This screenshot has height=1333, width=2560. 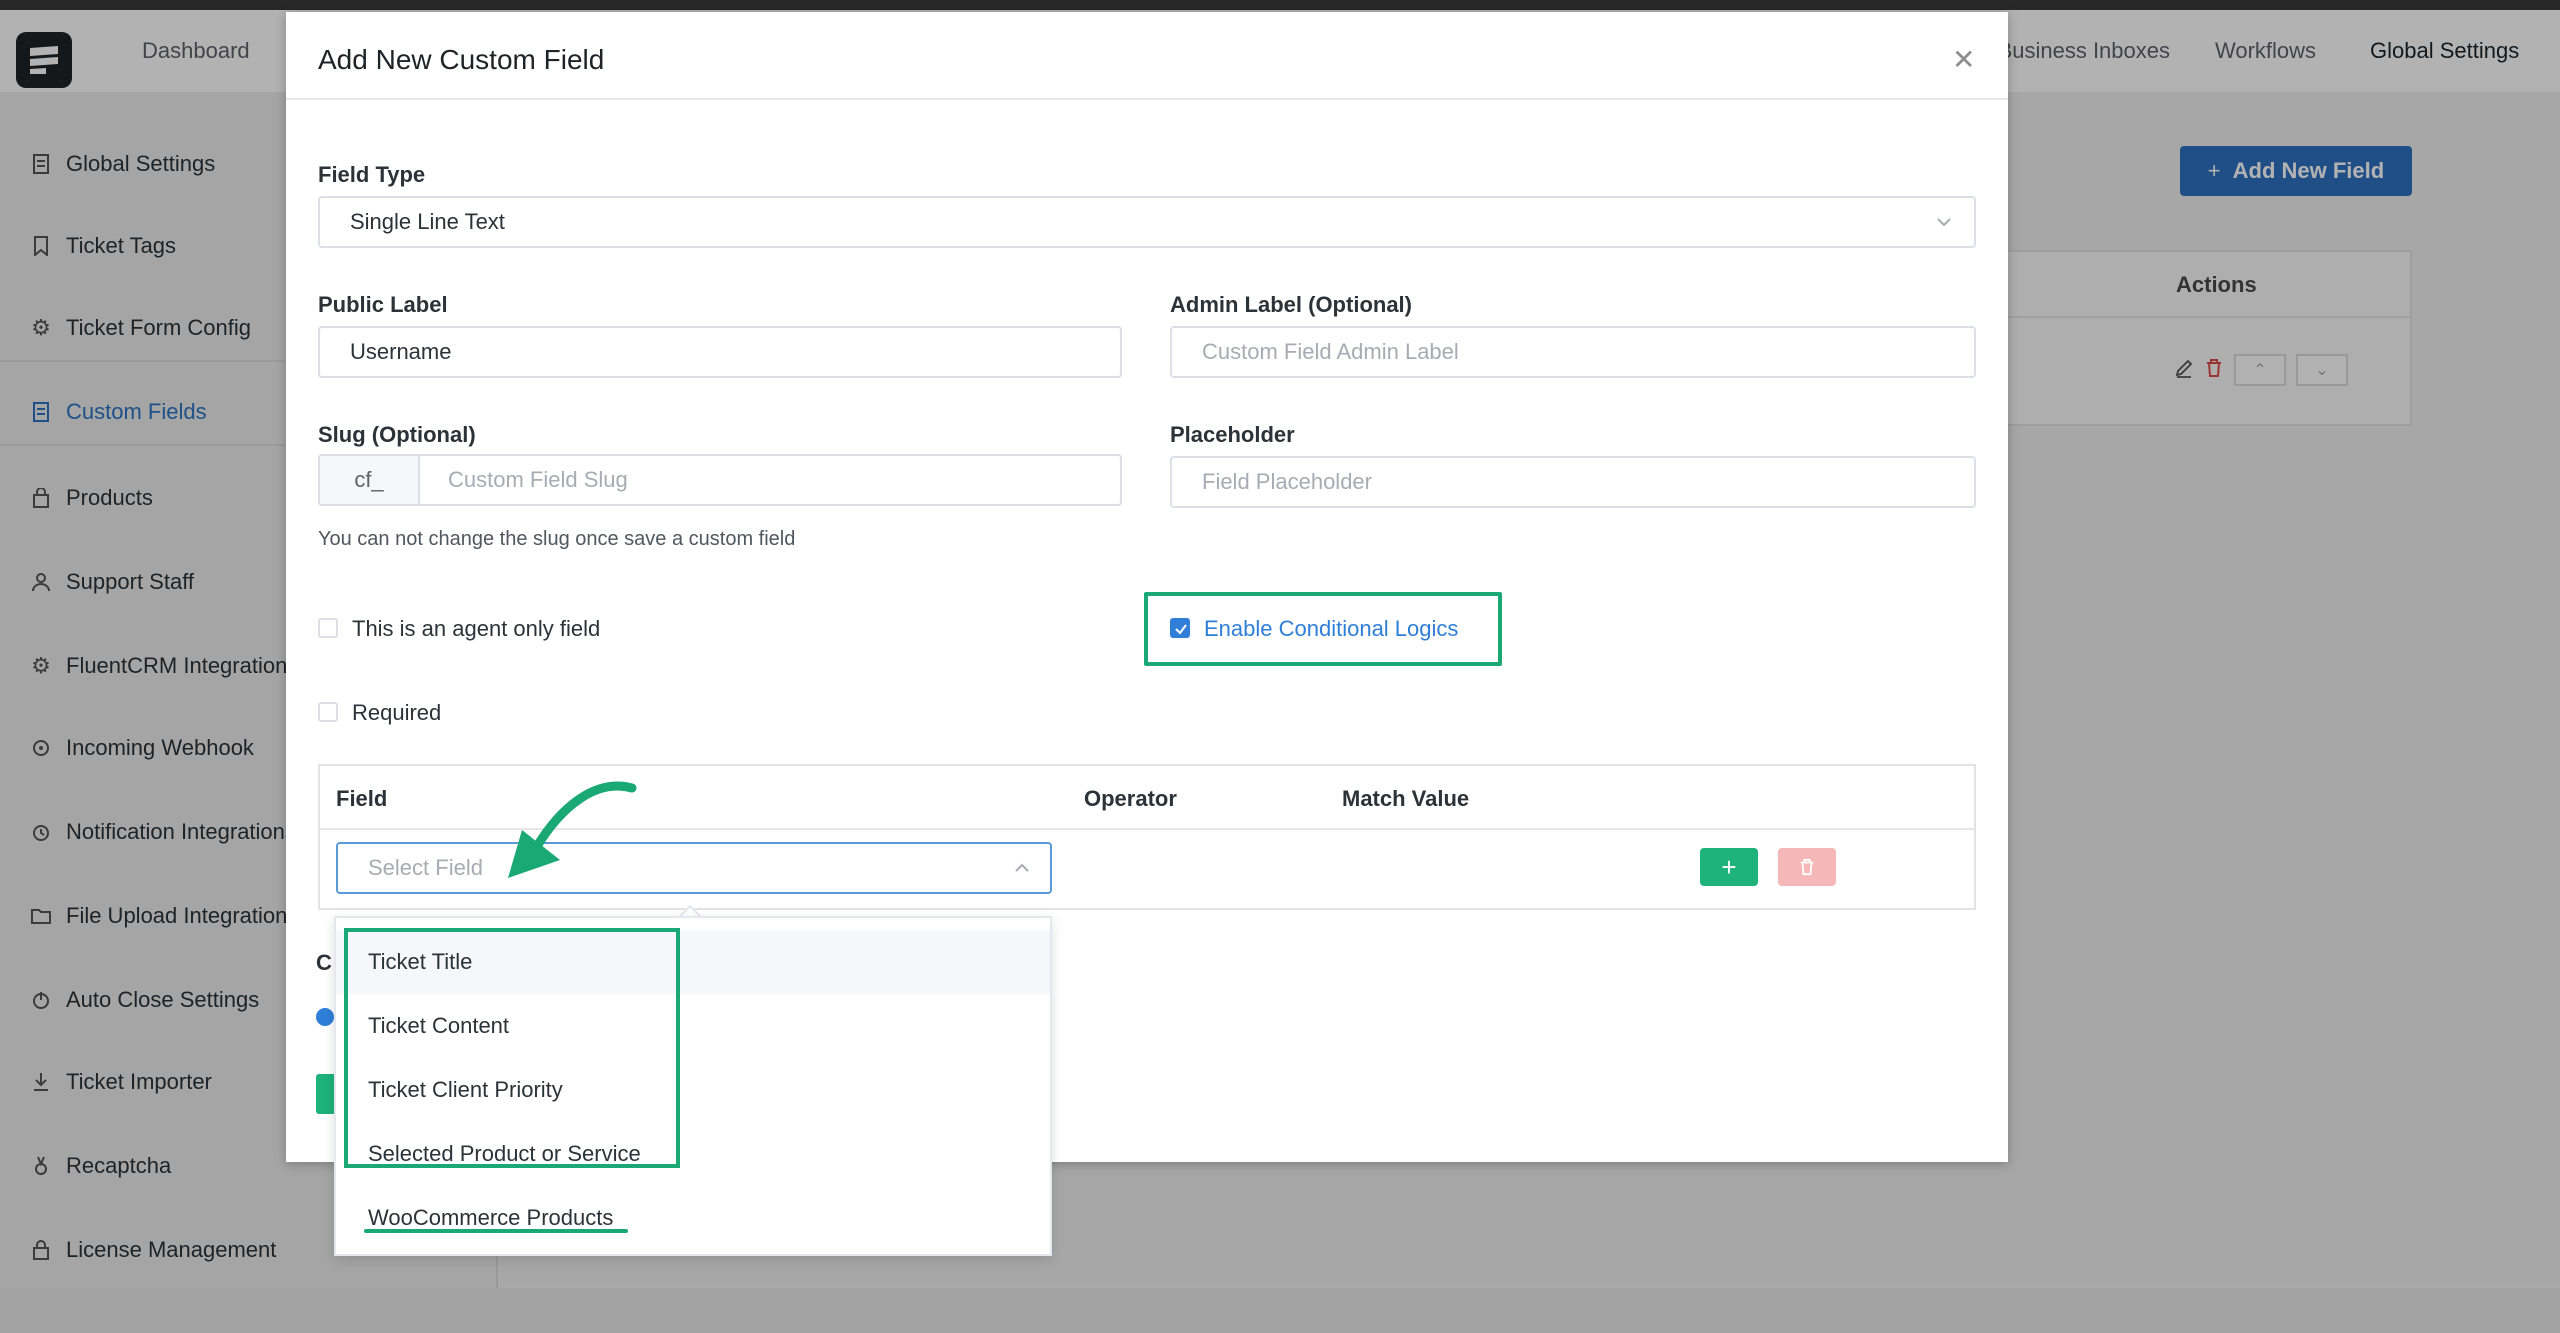 What do you see at coordinates (397, 434) in the screenshot?
I see `slug-label: Slug (Optional)` at bounding box center [397, 434].